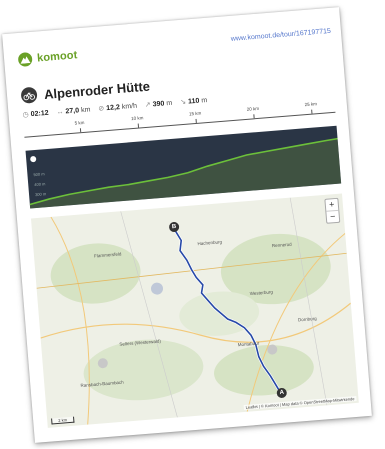 The width and height of the screenshot is (385, 449). What do you see at coordinates (40, 194) in the screenshot?
I see `elevation-label: 300 m` at bounding box center [40, 194].